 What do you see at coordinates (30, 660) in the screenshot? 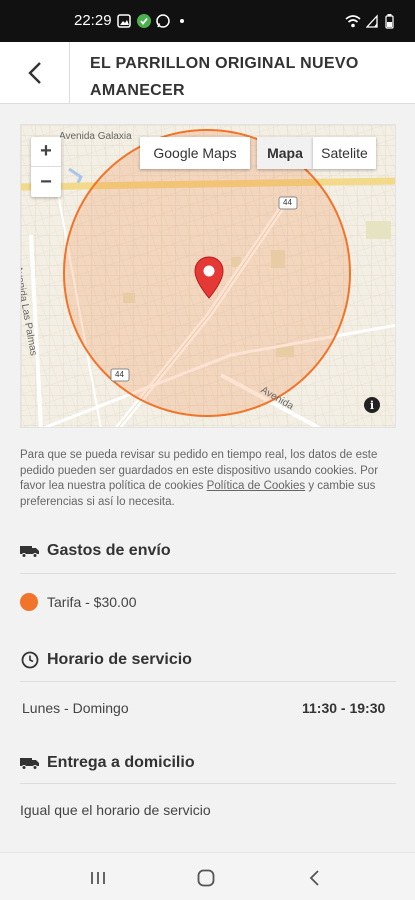
I see `clock-icon` at bounding box center [30, 660].